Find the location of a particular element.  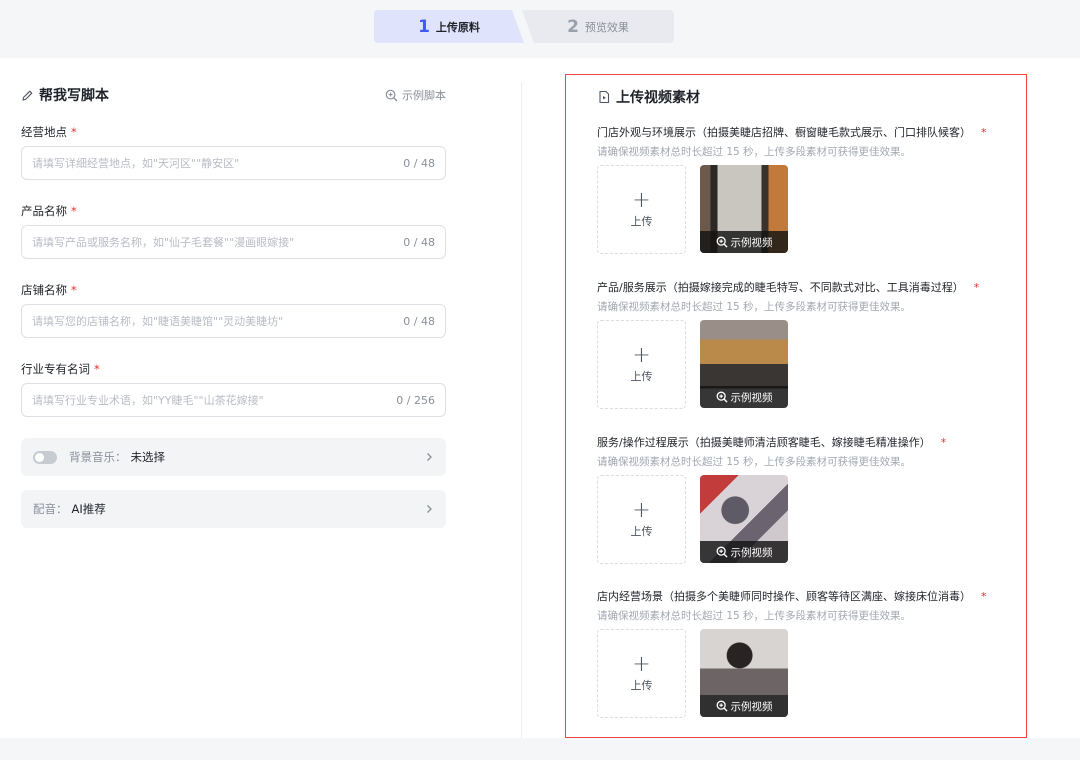

step-number: 2 is located at coordinates (573, 26).